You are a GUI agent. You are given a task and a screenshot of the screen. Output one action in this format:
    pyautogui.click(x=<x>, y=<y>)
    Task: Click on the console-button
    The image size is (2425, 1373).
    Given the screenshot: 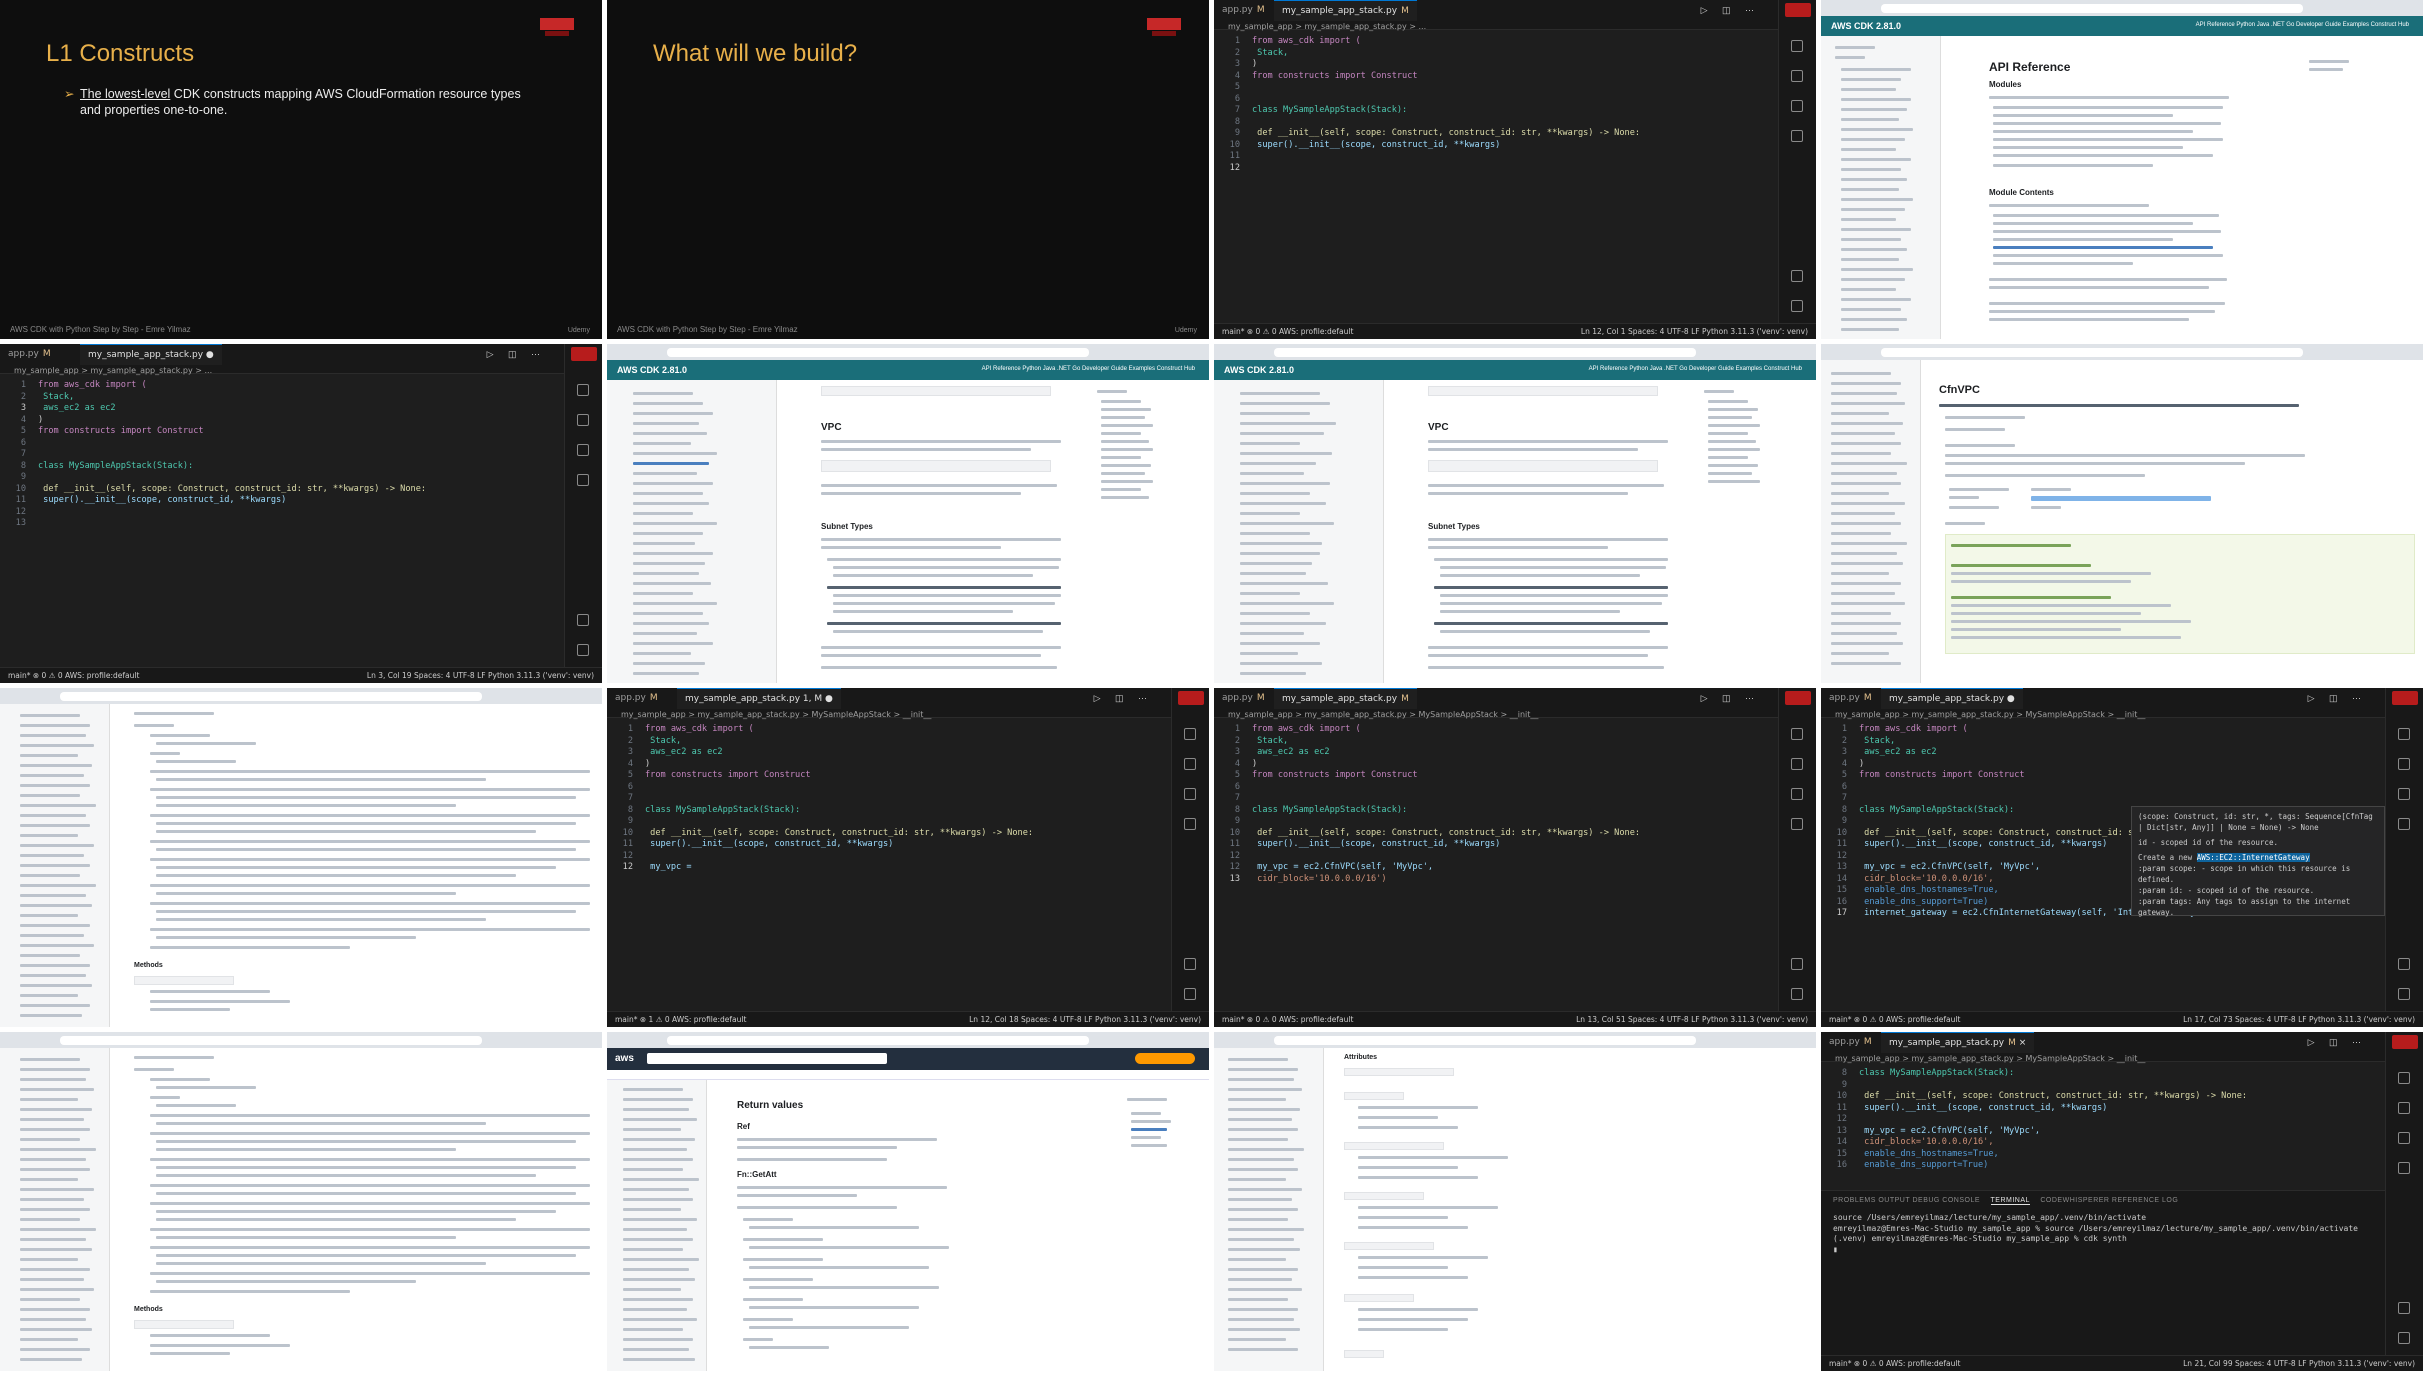 What is the action you would take?
    pyautogui.click(x=1165, y=1058)
    